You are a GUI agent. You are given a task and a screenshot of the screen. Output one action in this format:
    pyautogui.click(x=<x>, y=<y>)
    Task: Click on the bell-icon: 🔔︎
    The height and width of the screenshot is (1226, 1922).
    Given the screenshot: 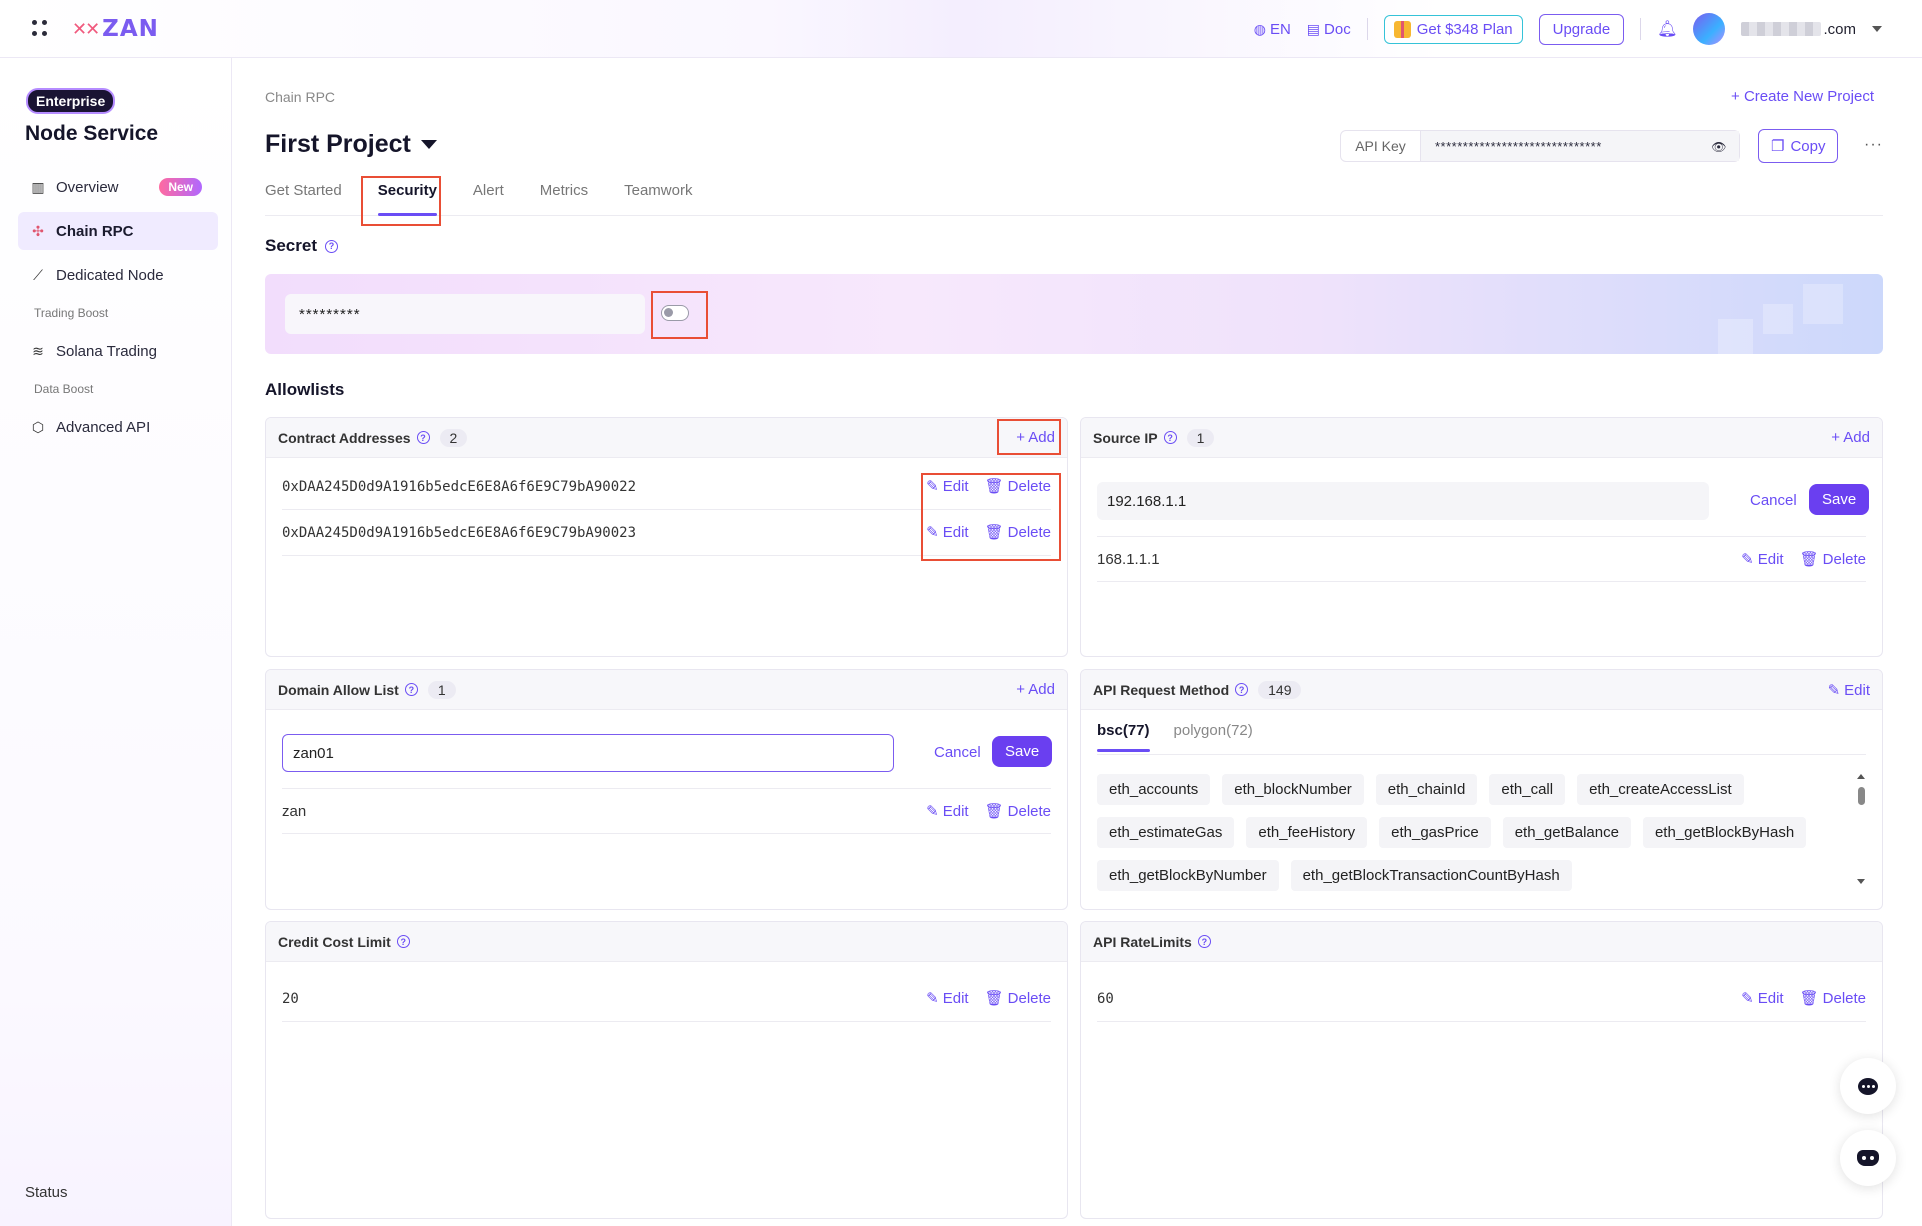 What is the action you would take?
    pyautogui.click(x=1667, y=29)
    